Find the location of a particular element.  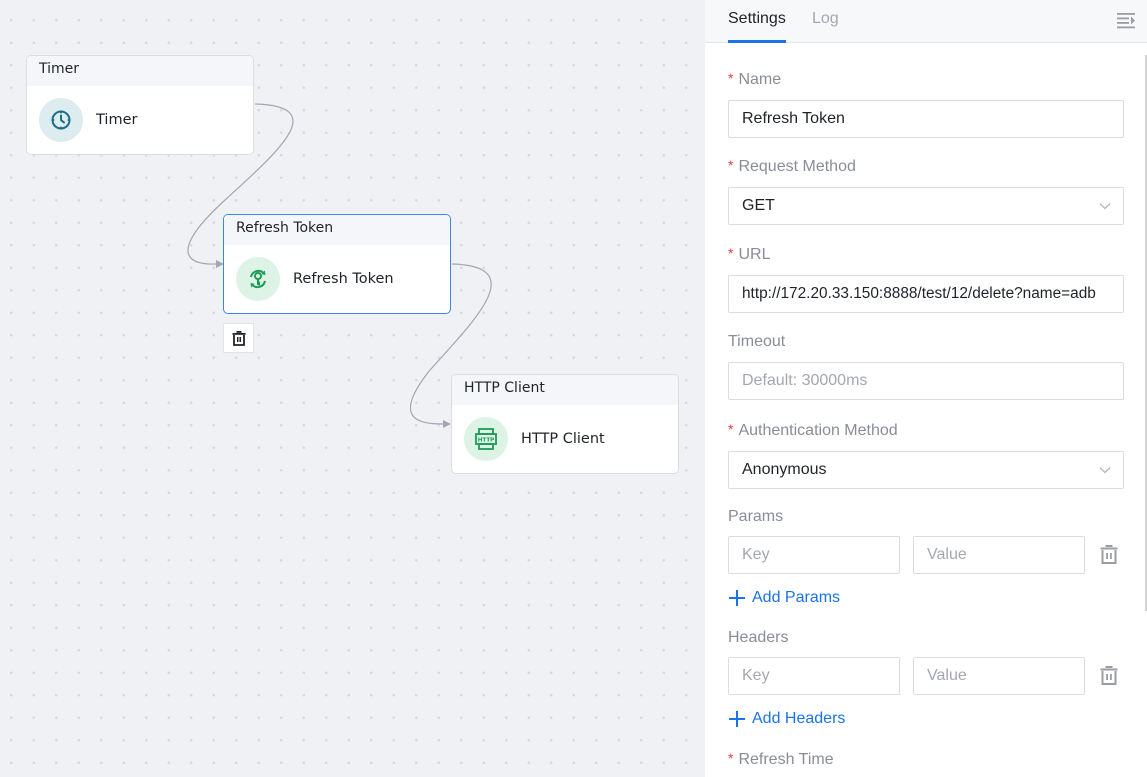

node-timer: Timer Timer is located at coordinates (140, 105).